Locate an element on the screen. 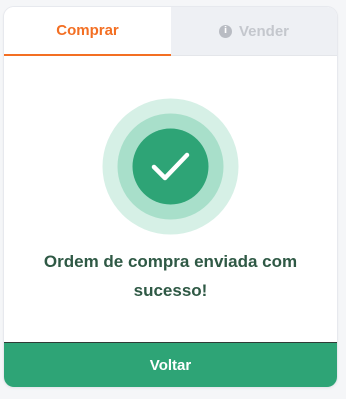  info-icon: i is located at coordinates (225, 31).